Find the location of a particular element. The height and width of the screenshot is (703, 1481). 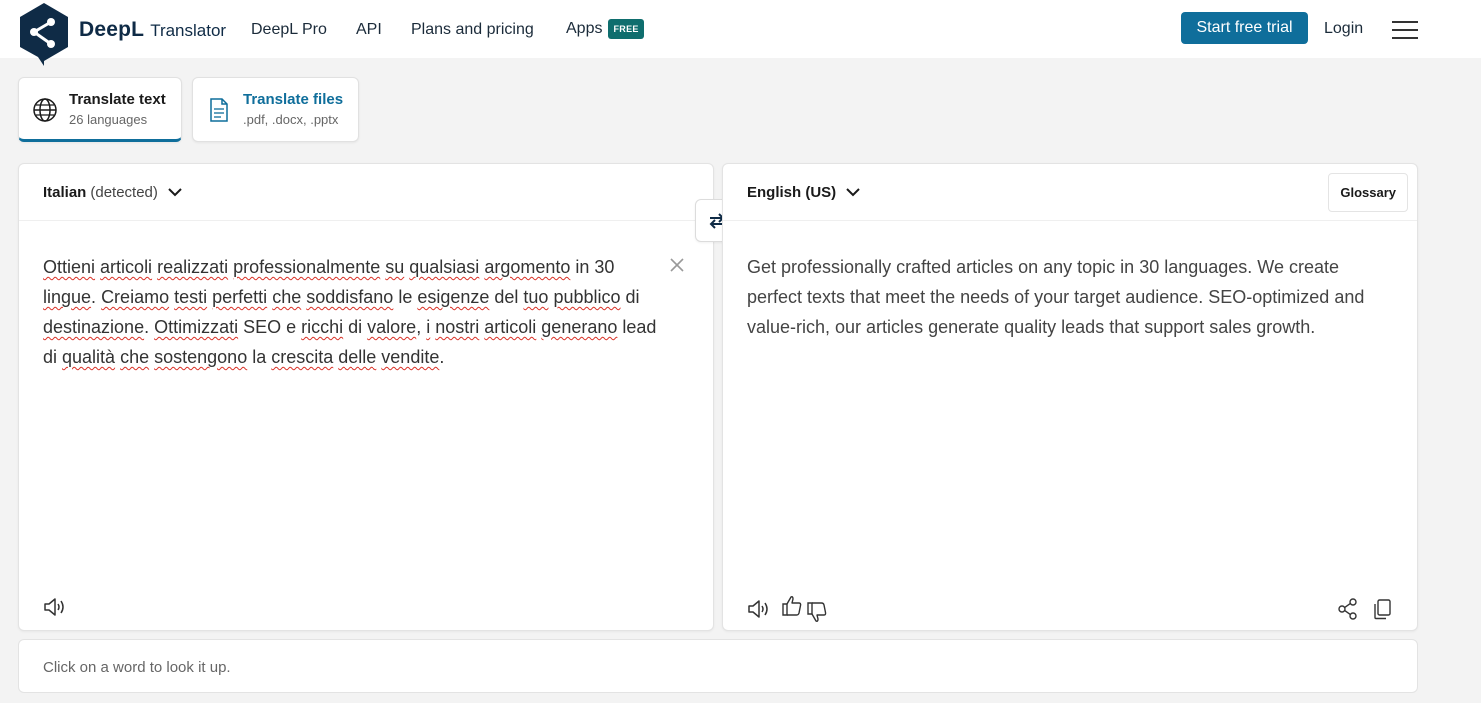

thumbs-down-icon is located at coordinates (817, 612).